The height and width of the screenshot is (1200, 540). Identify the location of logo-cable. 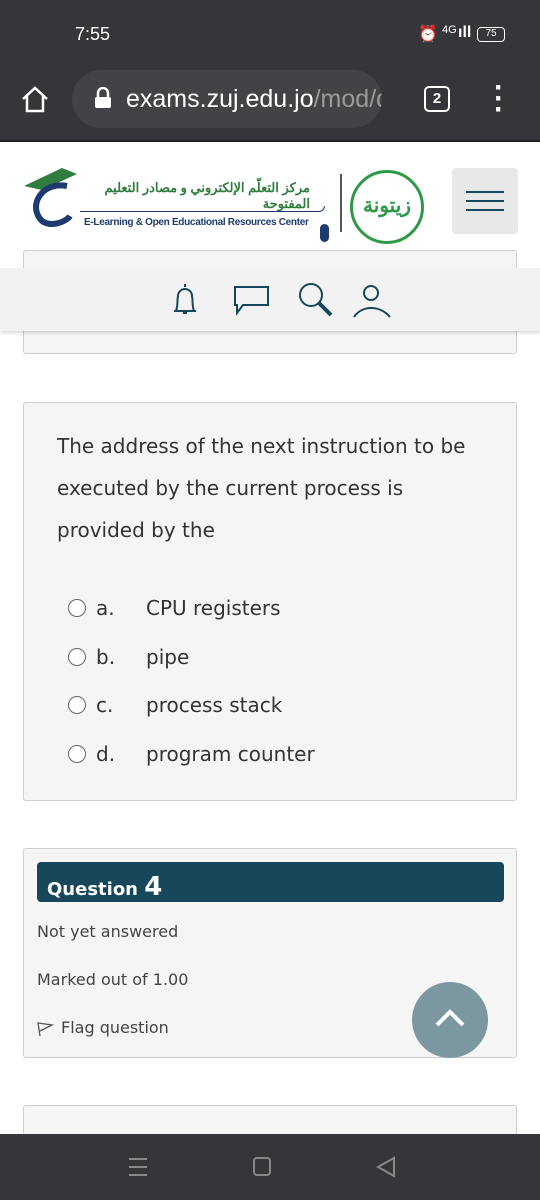
(202, 209).